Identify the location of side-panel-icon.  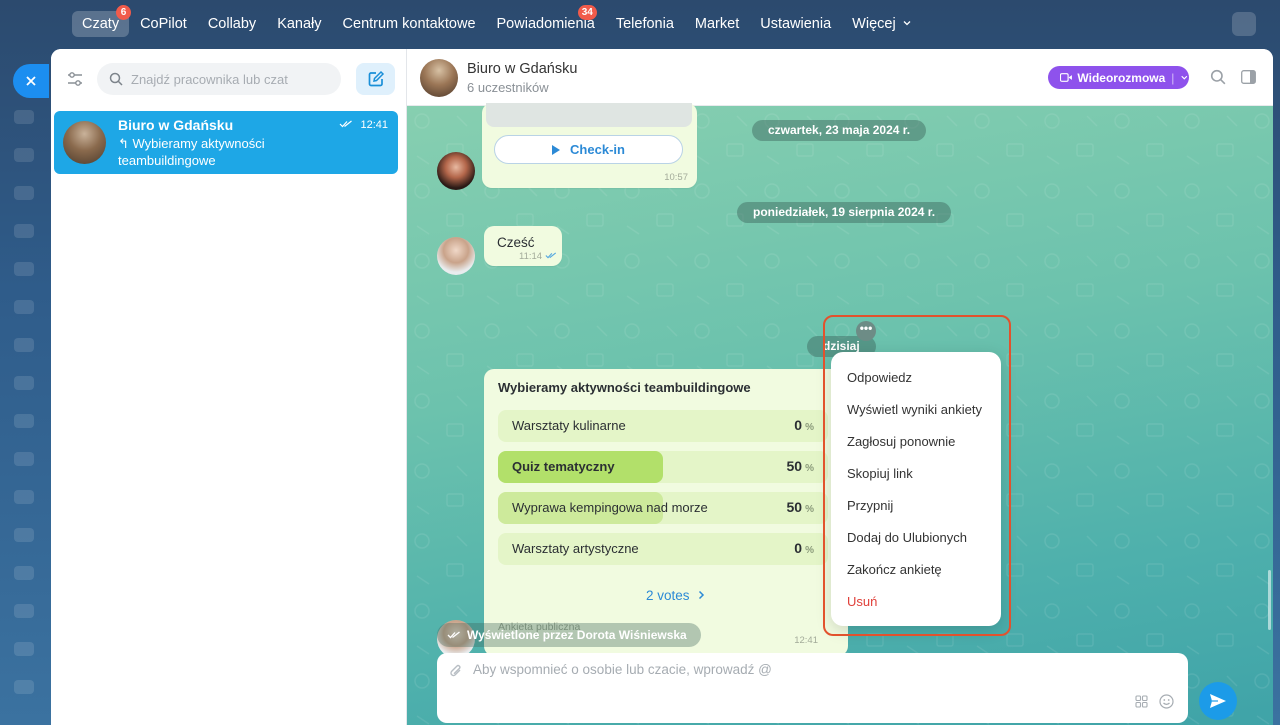
(1248, 77).